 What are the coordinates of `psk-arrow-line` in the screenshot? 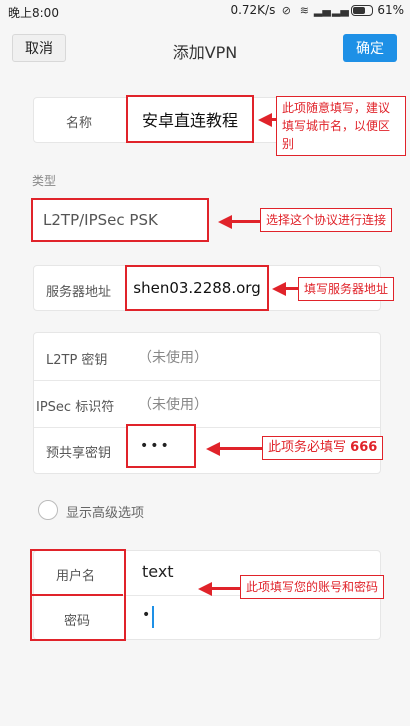 It's located at (241, 448).